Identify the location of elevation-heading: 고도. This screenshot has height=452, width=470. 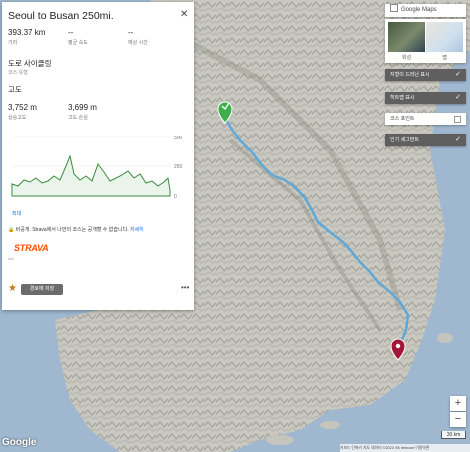
(15, 89).